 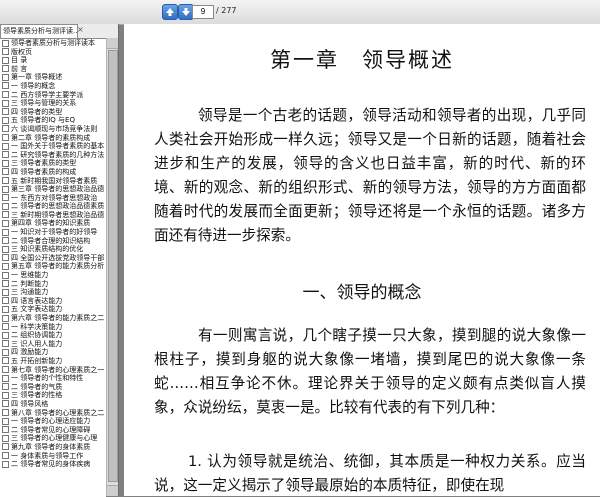 I want to click on bookmark-item: 四 领导者素质的构成, so click(x=53, y=172).